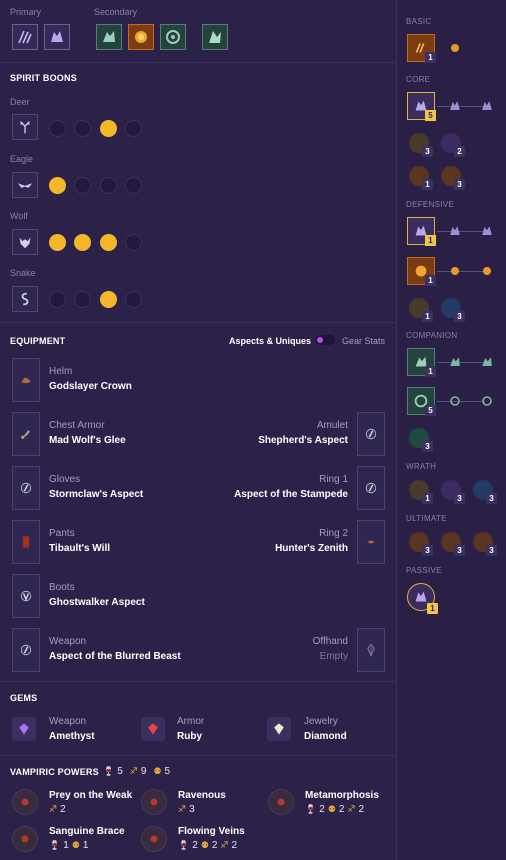 This screenshot has width=506, height=860. What do you see at coordinates (432, 335) in the screenshot?
I see `companion-category-label: COMPANION` at bounding box center [432, 335].